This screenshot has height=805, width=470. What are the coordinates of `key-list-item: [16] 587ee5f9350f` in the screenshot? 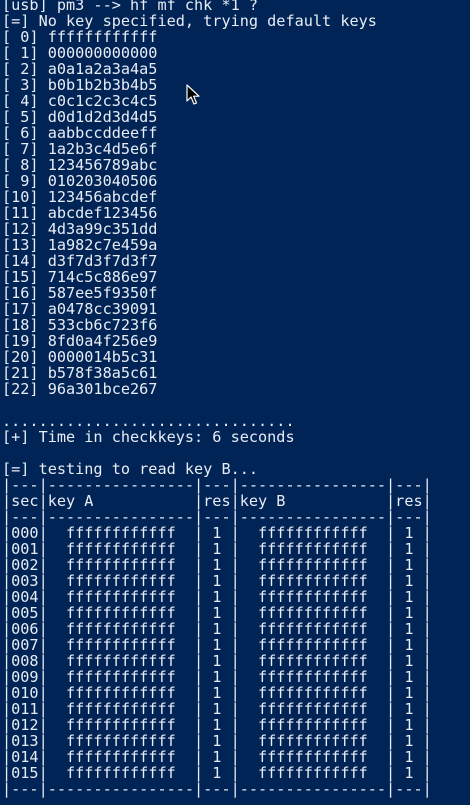 It's located at (80, 293).